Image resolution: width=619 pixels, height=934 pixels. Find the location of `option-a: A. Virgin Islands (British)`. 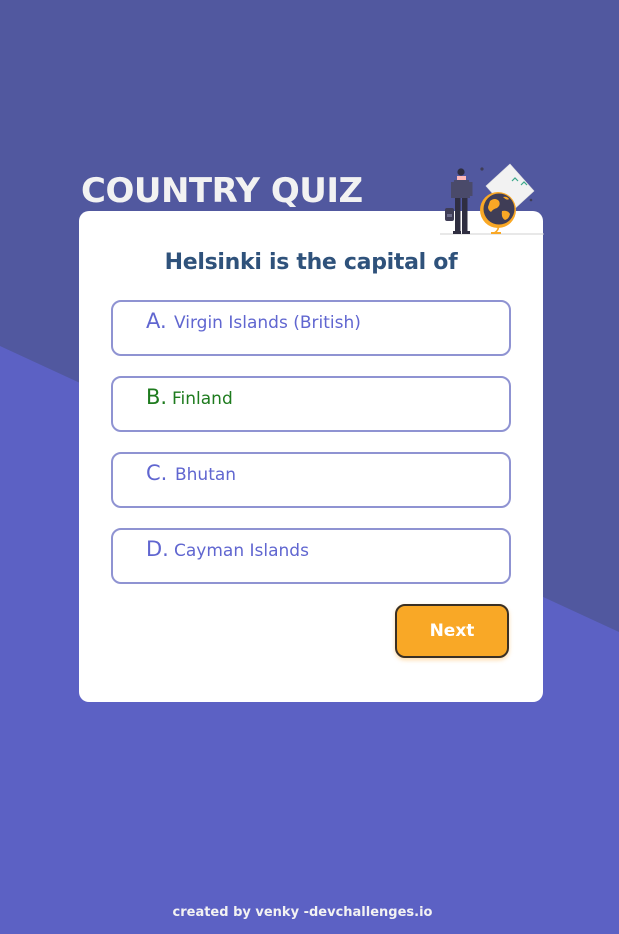

option-a: A. Virgin Islands (British) is located at coordinates (311, 328).